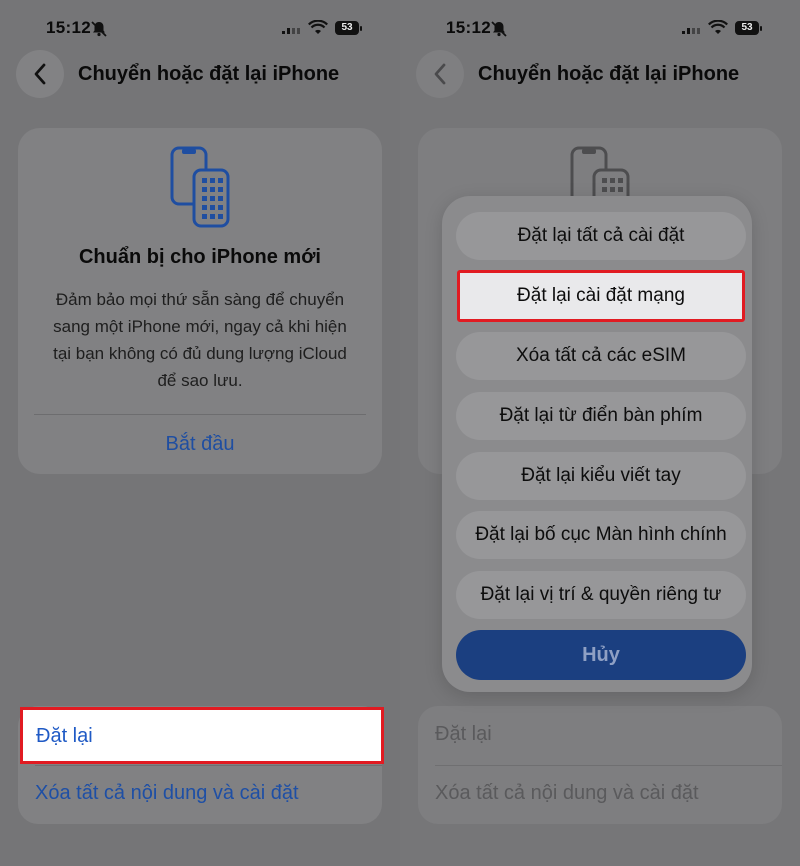  I want to click on reset-item-highlighted: Đặt lại, so click(202, 735).